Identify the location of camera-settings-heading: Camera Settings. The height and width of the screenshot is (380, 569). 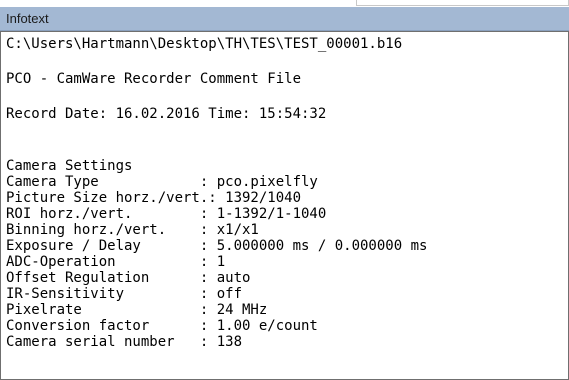
(69, 166).